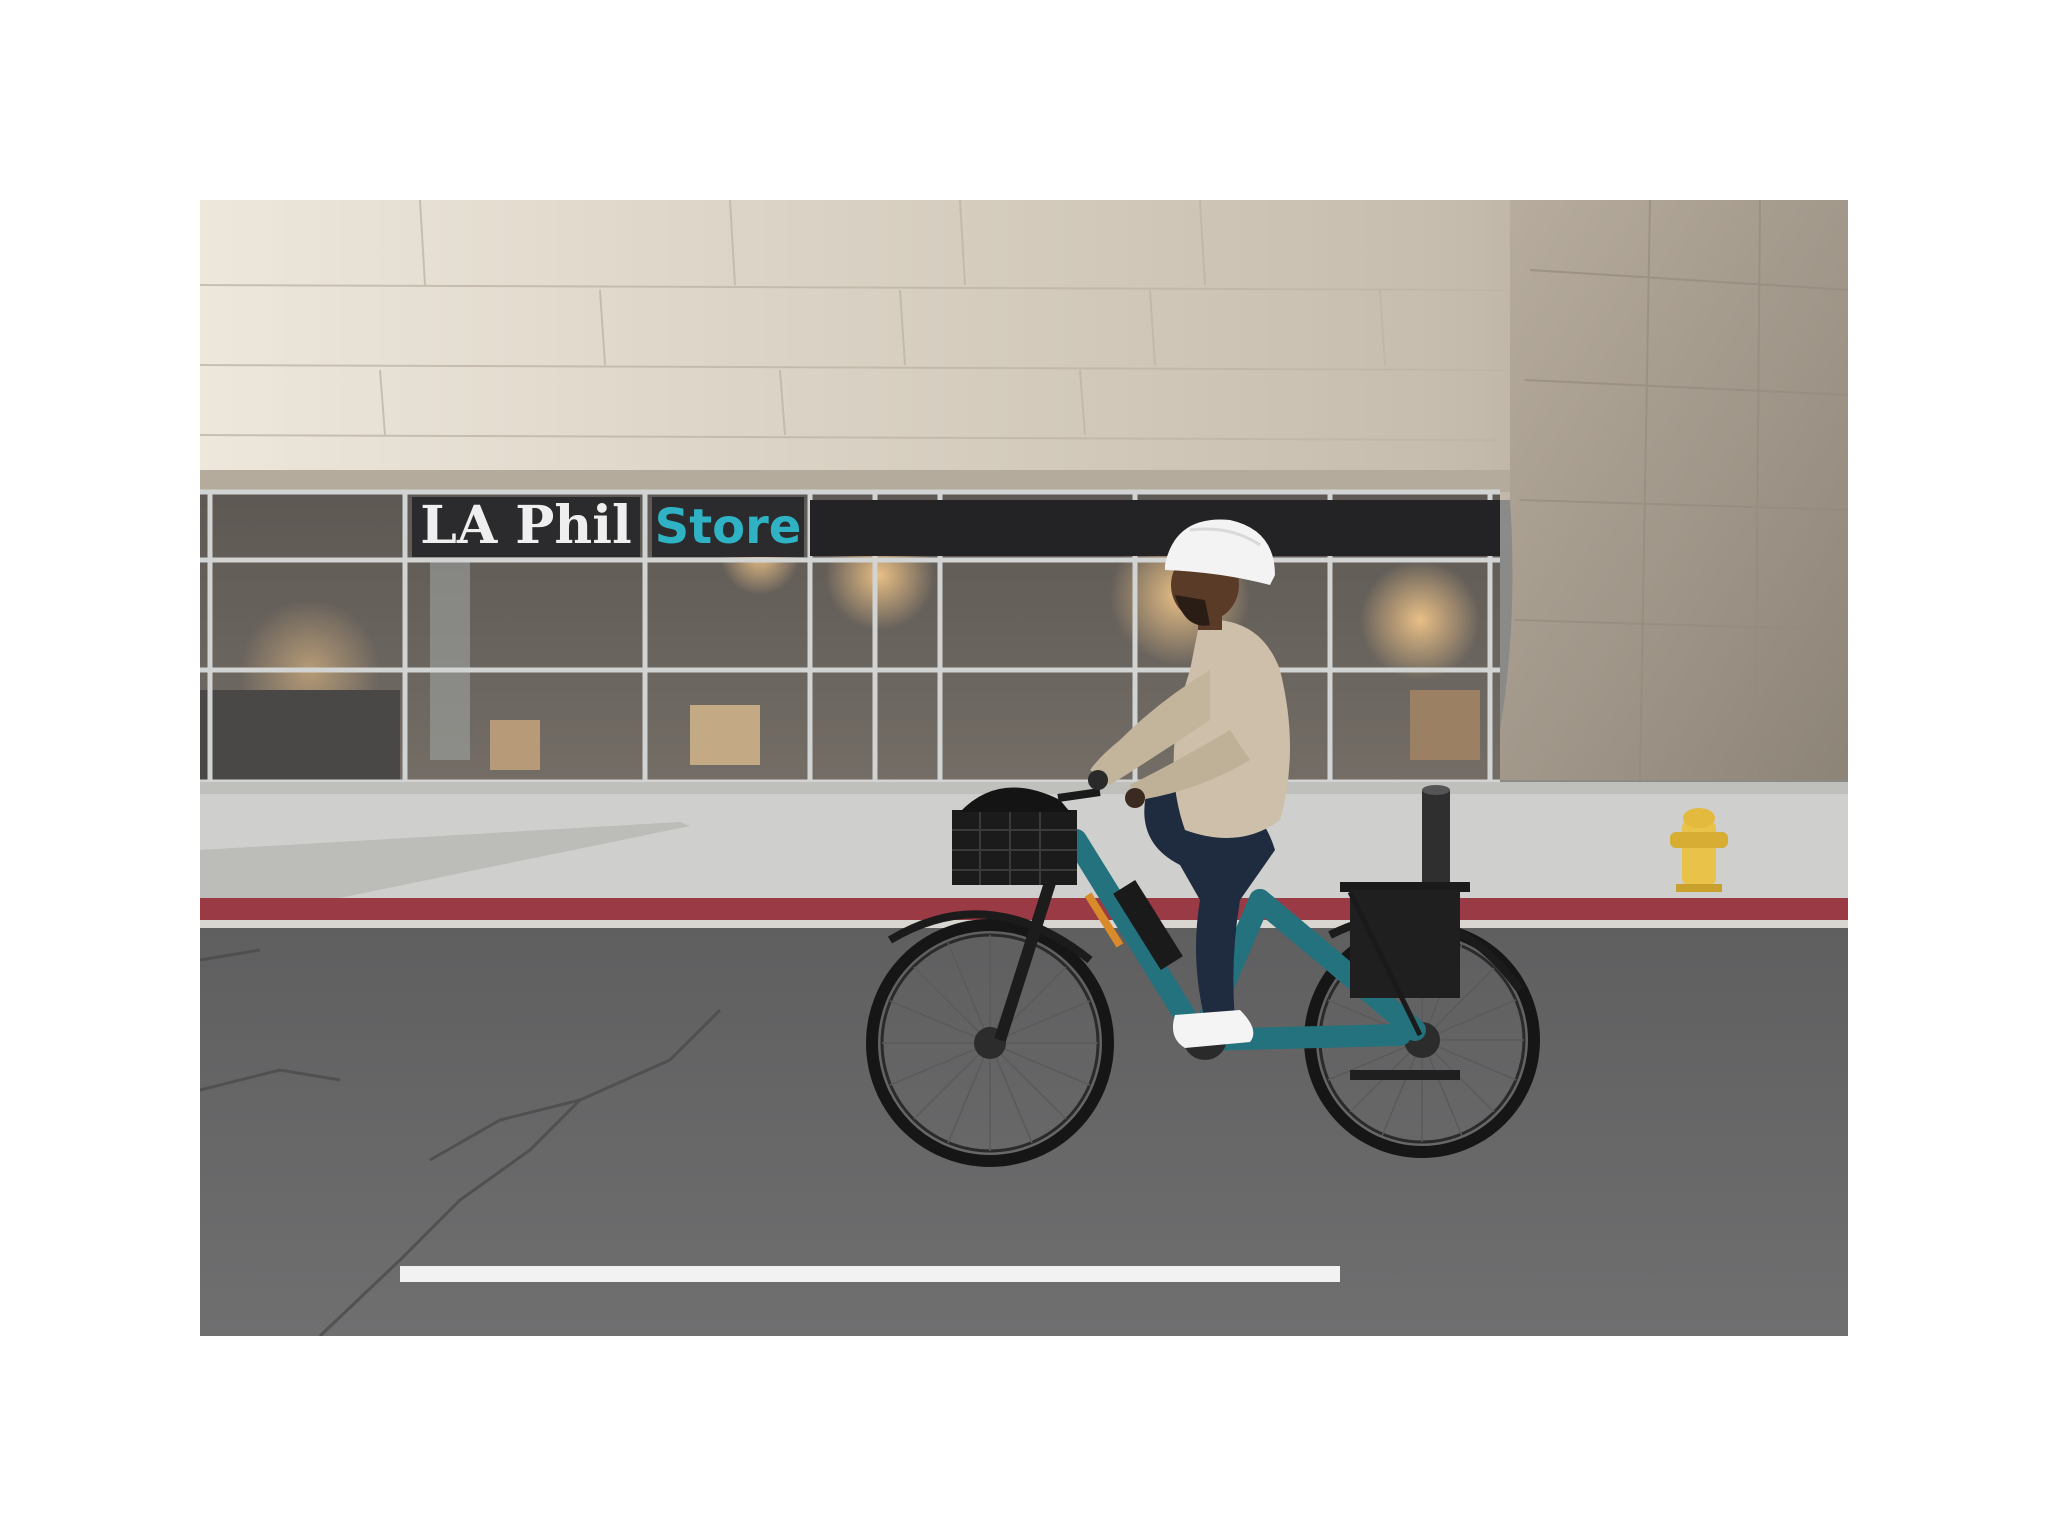  I want to click on rear-pannier, so click(1405, 944).